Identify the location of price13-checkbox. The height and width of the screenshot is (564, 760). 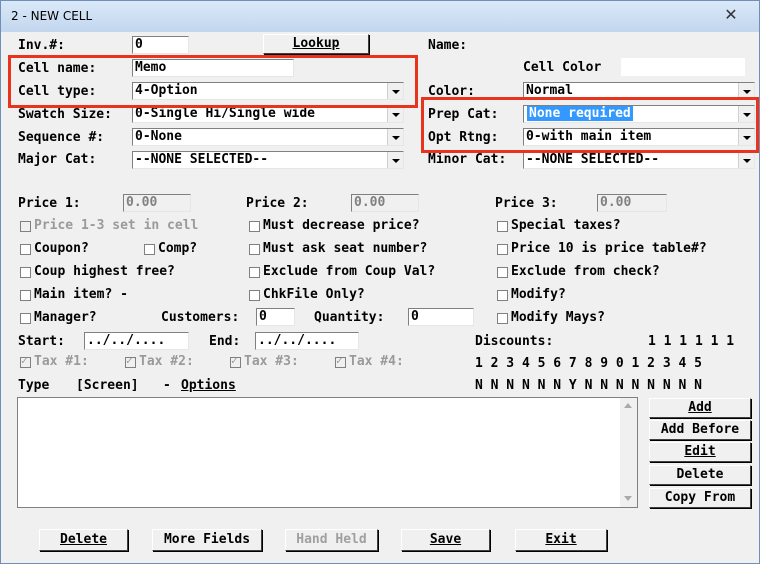
(25, 226).